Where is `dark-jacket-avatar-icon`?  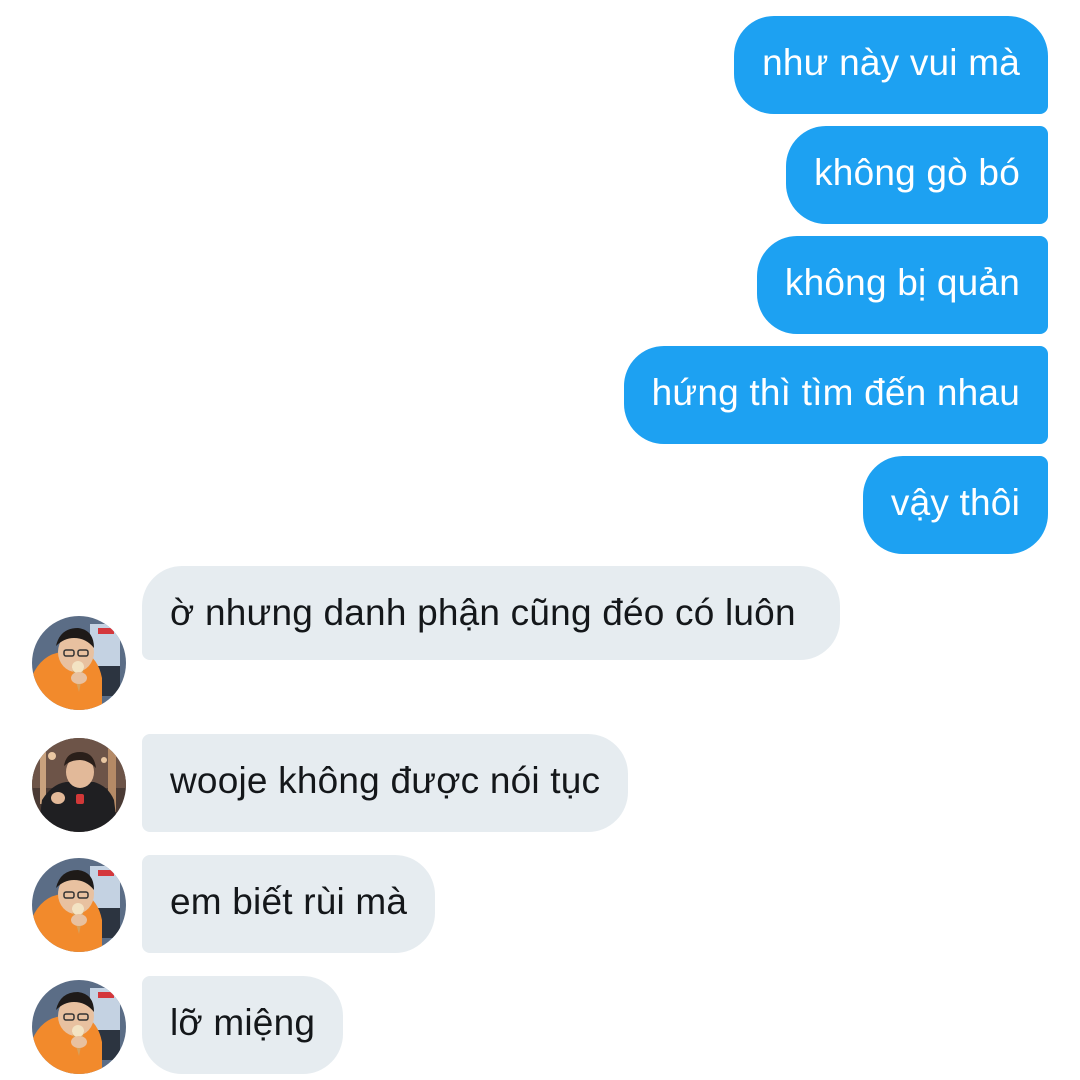 dark-jacket-avatar-icon is located at coordinates (79, 785).